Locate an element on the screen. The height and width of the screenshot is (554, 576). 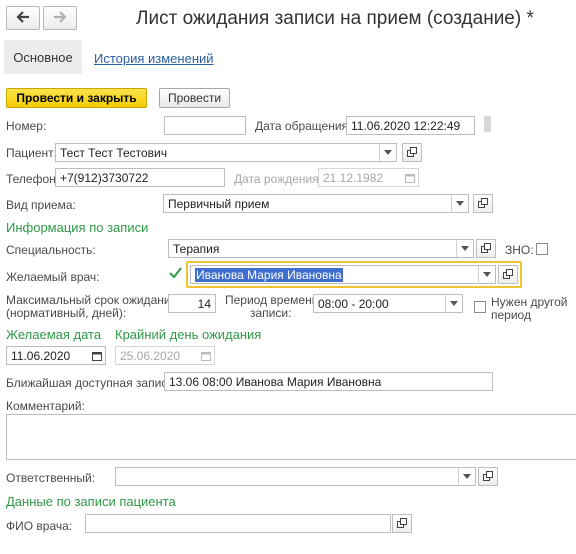
patient-data-heading: Данные по записи пациента is located at coordinates (91, 501).